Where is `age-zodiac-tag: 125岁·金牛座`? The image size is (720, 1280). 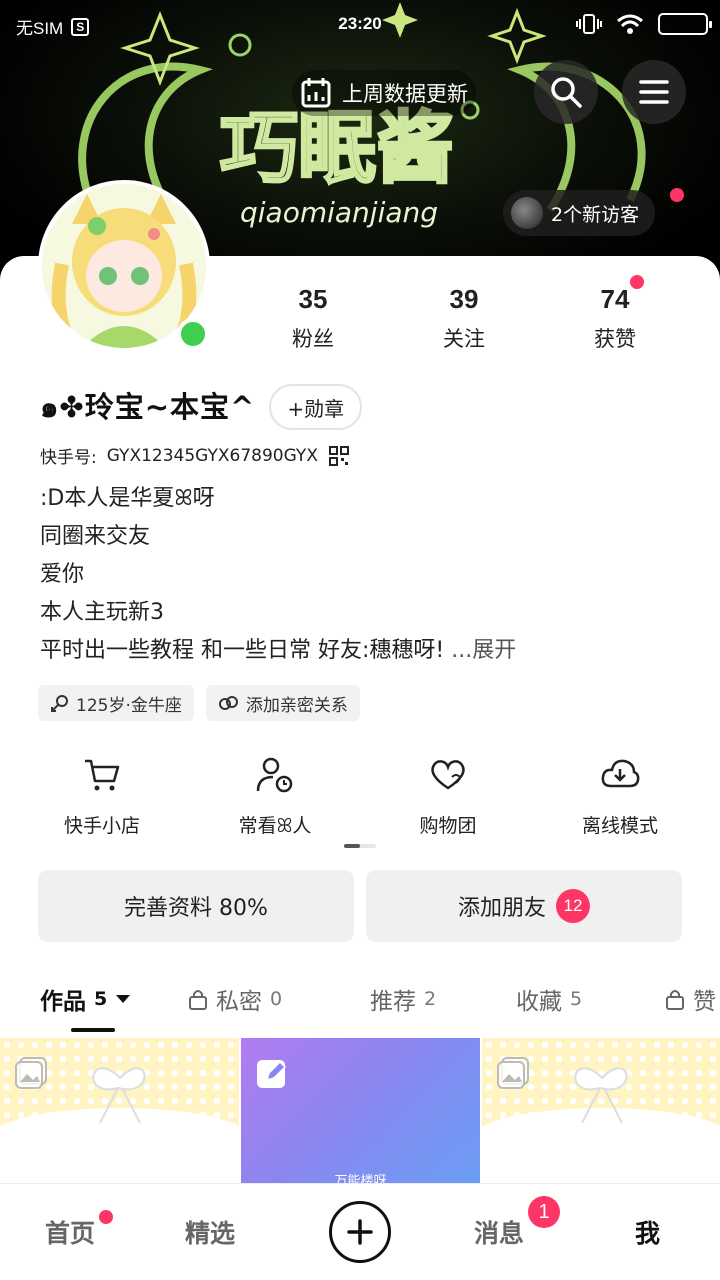 age-zodiac-tag: 125岁·金牛座 is located at coordinates (116, 703).